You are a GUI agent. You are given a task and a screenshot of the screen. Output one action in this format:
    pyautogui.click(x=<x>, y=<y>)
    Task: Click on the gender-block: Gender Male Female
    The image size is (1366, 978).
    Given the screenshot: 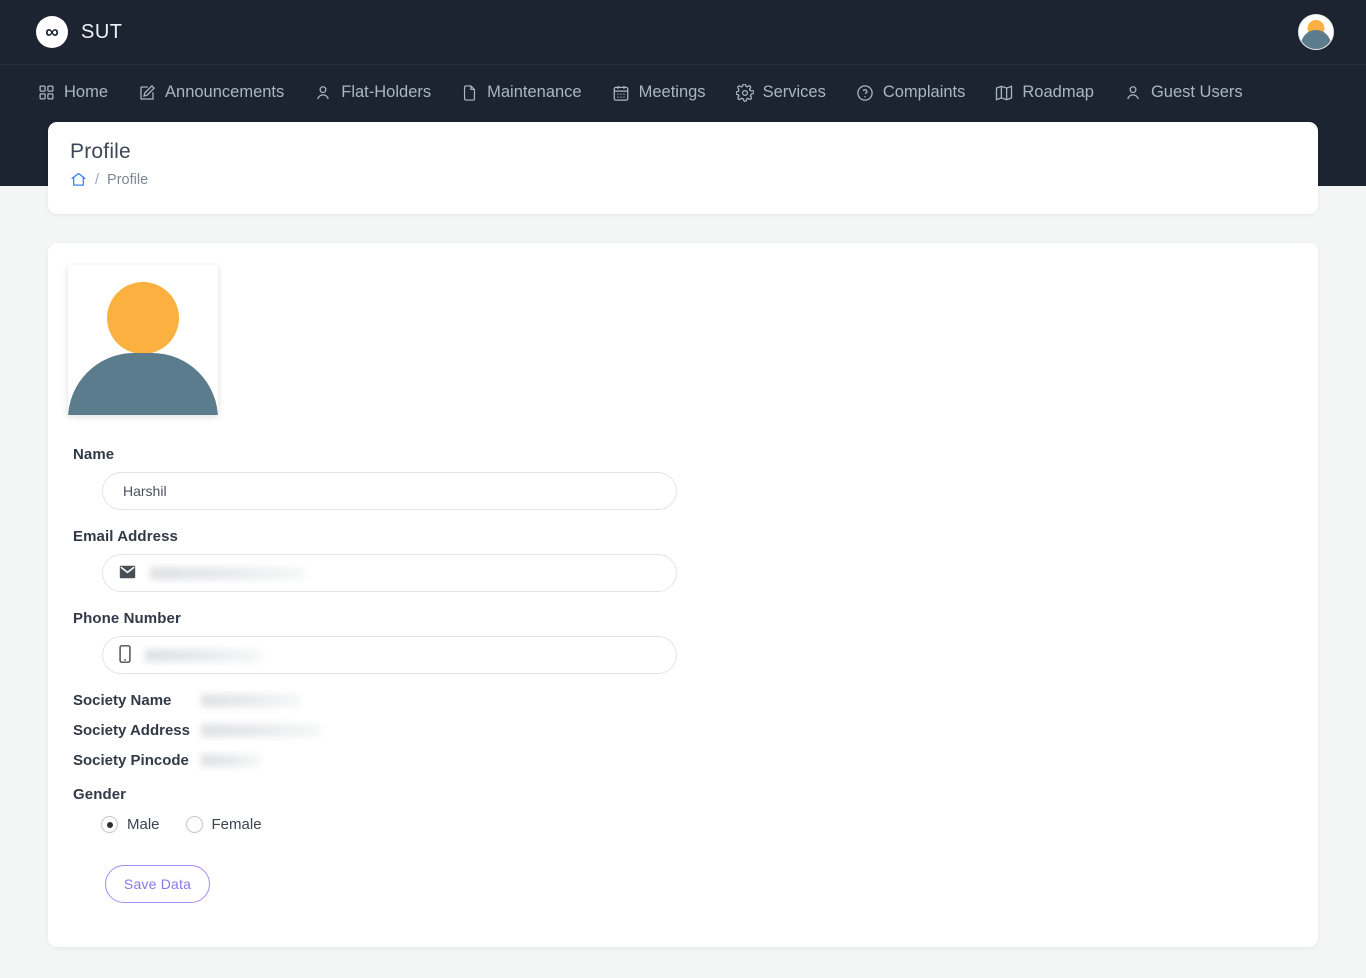 What is the action you would take?
    pyautogui.click(x=383, y=809)
    